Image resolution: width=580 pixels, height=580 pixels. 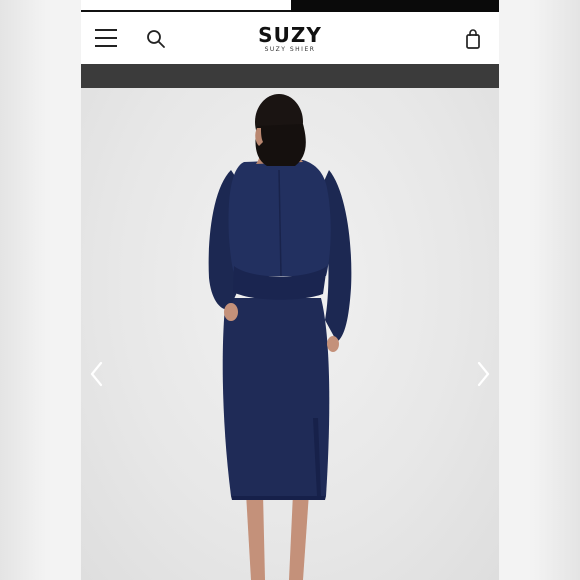 I want to click on menu-line-middle, so click(x=106, y=38).